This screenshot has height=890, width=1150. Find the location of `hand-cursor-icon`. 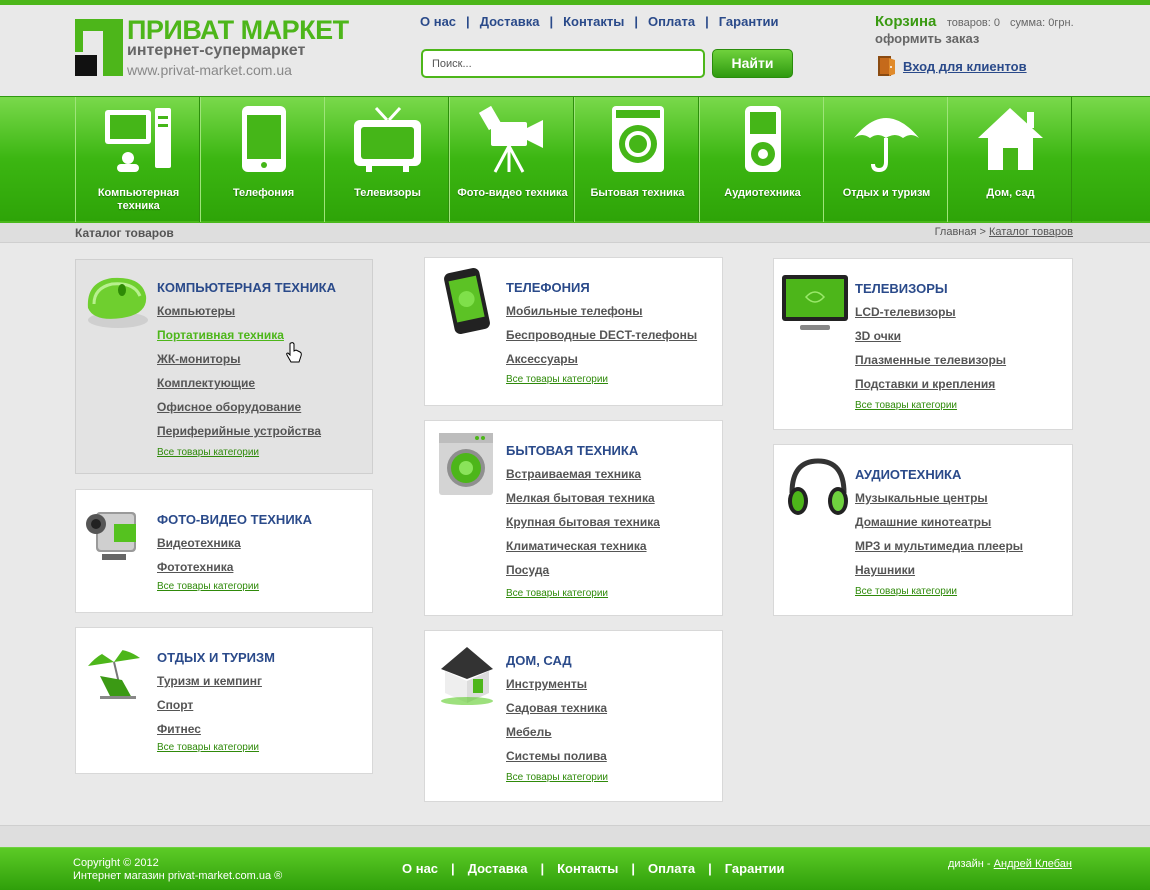

hand-cursor-icon is located at coordinates (294, 352).